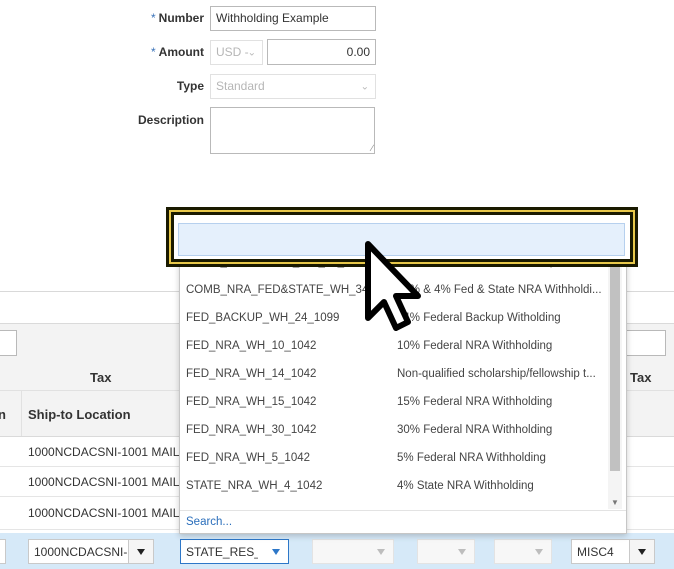  What do you see at coordinates (234, 551) in the screenshot?
I see `tax-classification-select: STATE_RES_W` at bounding box center [234, 551].